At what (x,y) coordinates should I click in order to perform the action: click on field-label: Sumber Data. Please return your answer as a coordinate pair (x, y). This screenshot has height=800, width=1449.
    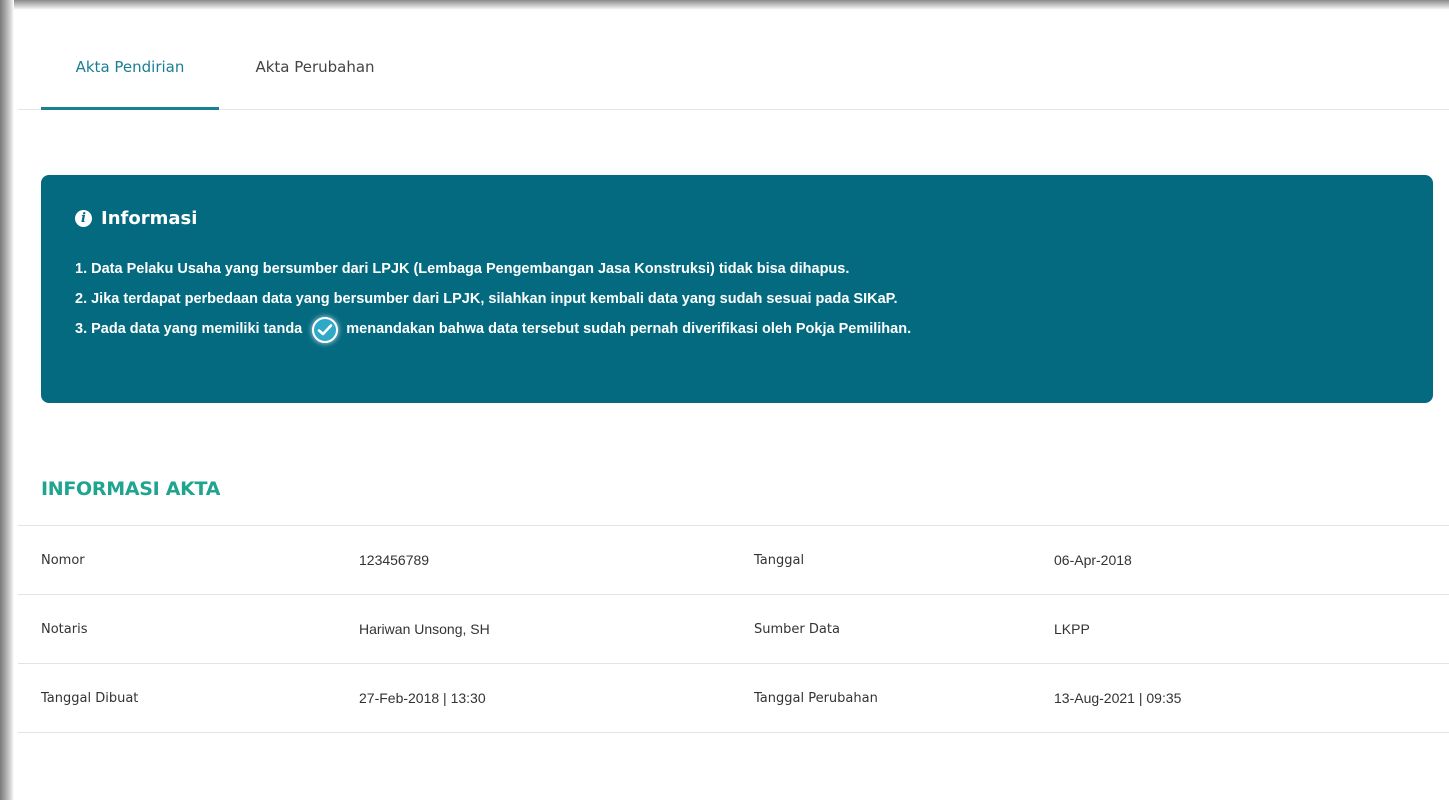
    Looking at the image, I should click on (797, 629).